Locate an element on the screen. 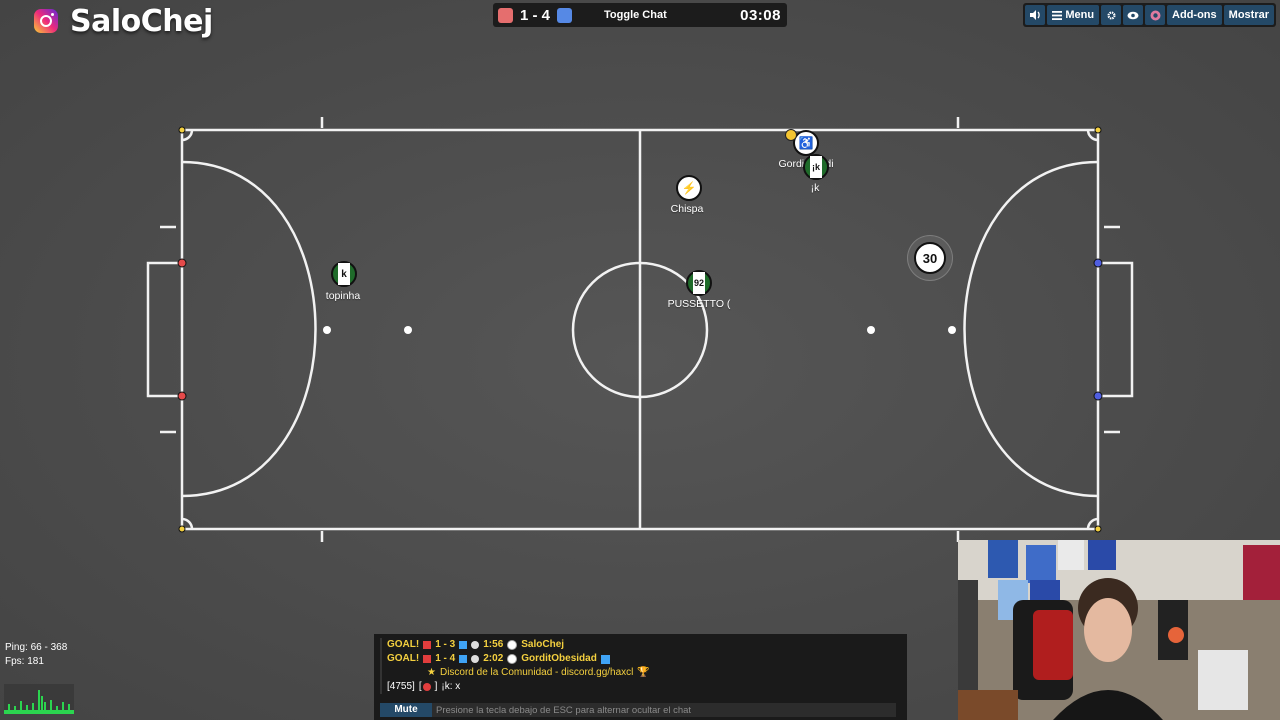 This screenshot has height=720, width=1280. player-avatar: k is located at coordinates (344, 274).